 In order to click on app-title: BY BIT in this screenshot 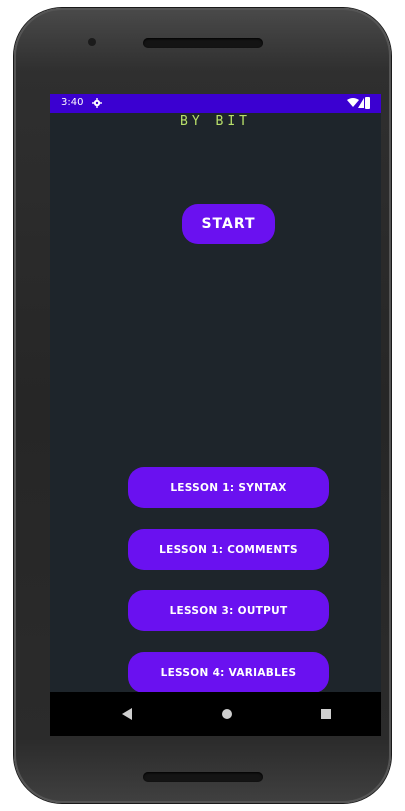, I will do `click(215, 121)`.